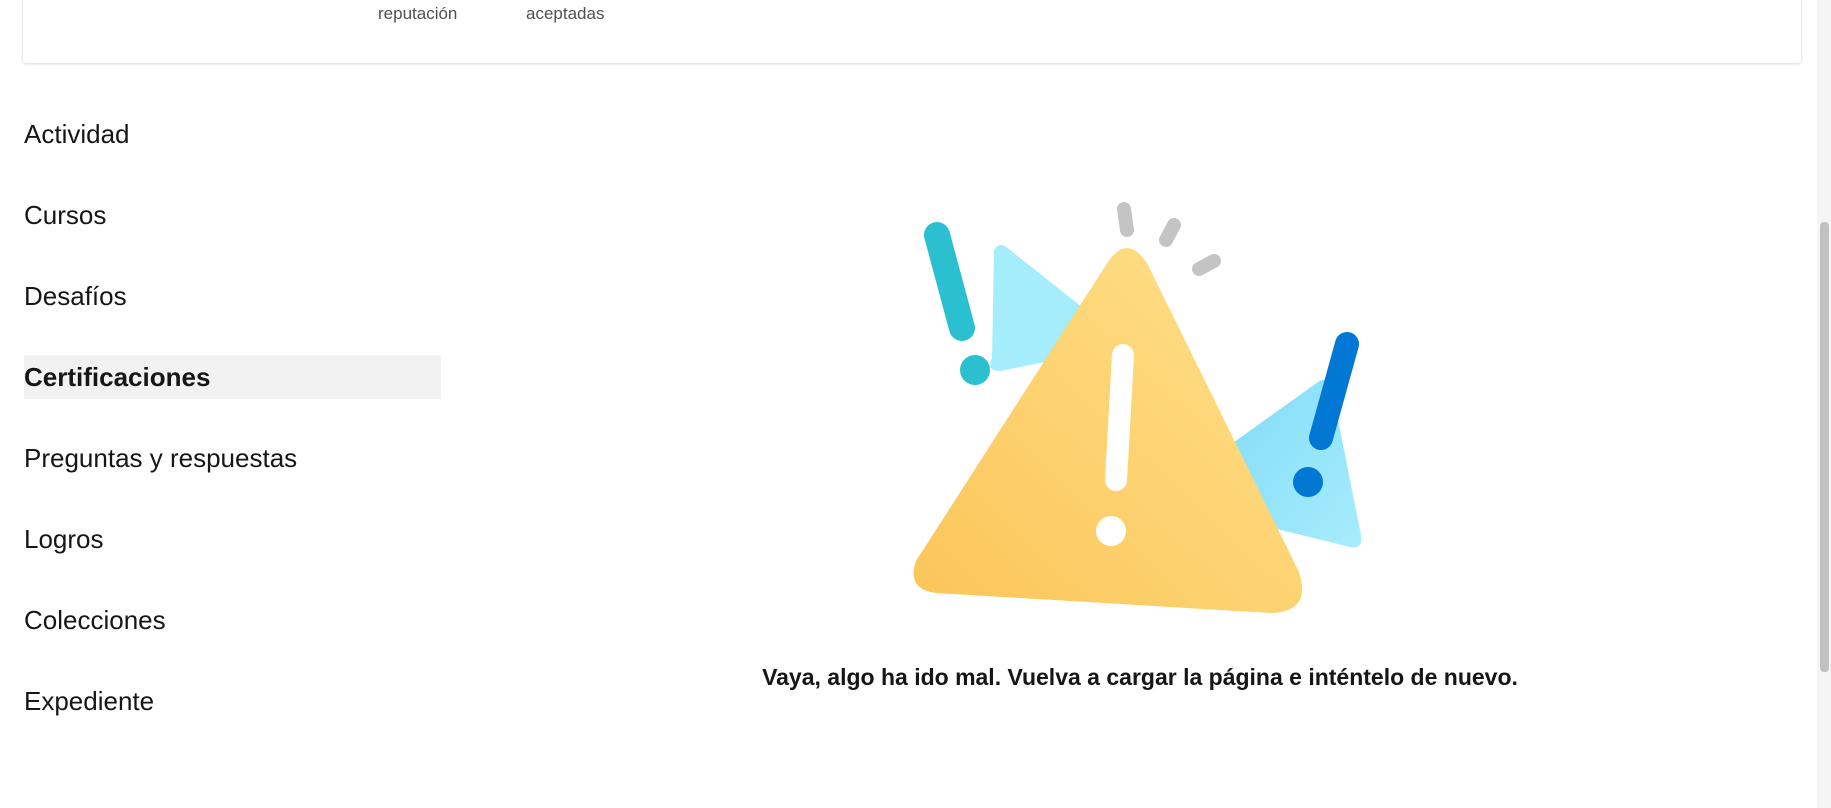  Describe the element at coordinates (232, 134) in the screenshot. I see `nav-item-actividad: Actividad` at that location.